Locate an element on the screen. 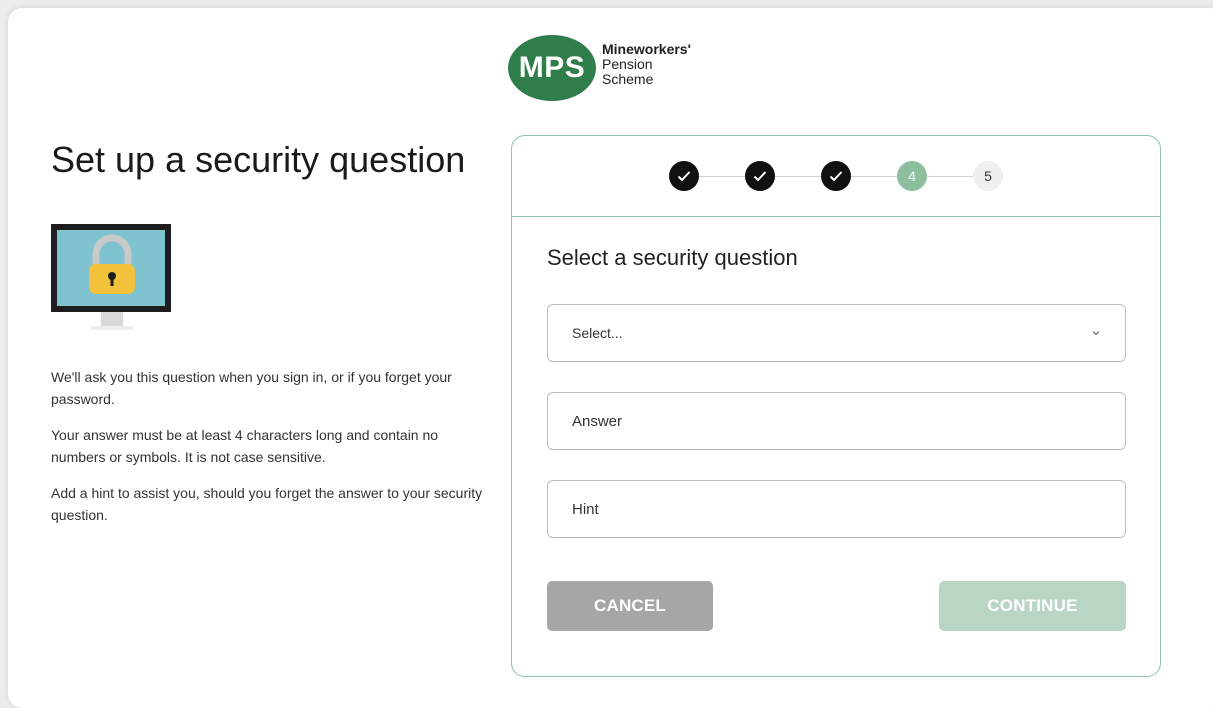  step-1-complete is located at coordinates (684, 176).